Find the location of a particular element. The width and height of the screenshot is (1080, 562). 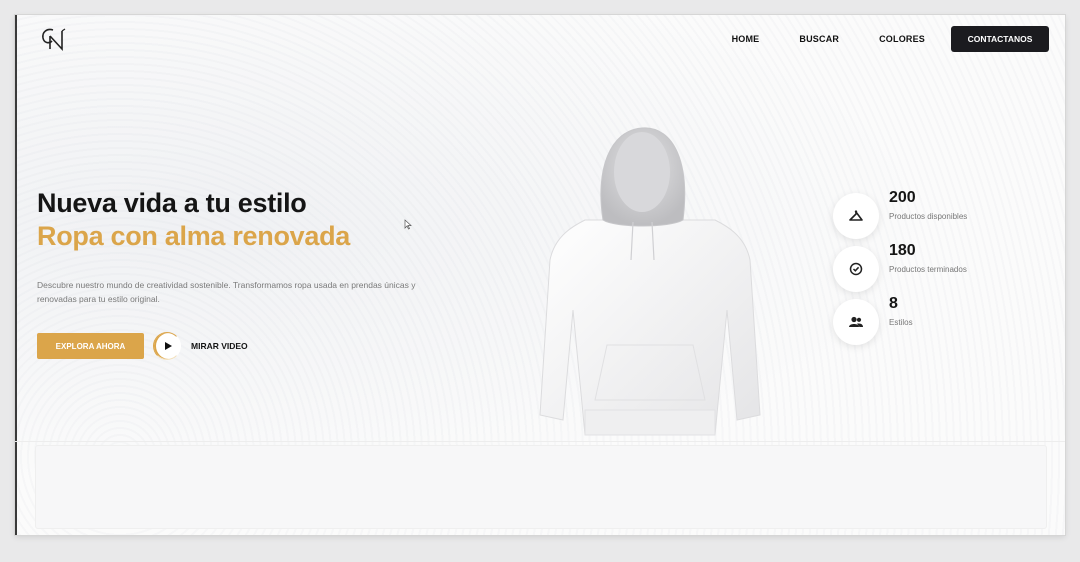

nav-buscar-link: BUSCAR is located at coordinates (819, 39).